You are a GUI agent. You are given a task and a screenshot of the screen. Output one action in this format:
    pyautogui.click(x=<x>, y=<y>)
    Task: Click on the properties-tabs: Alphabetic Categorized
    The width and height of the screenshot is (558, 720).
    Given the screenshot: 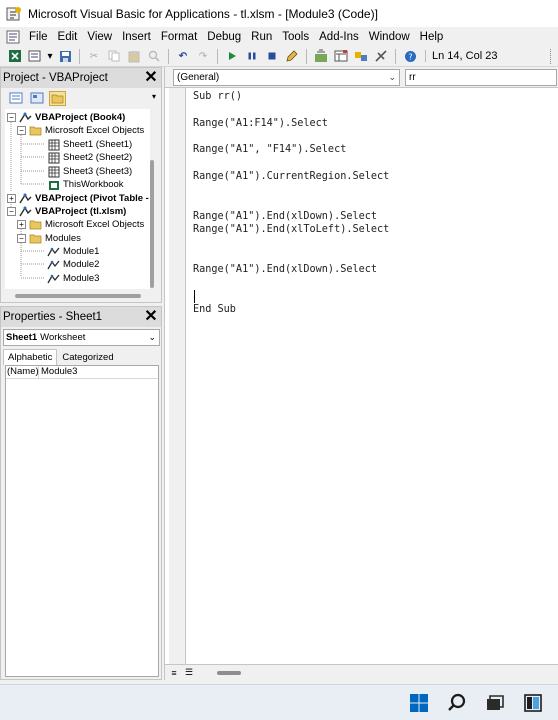 What is the action you would take?
    pyautogui.click(x=61, y=357)
    